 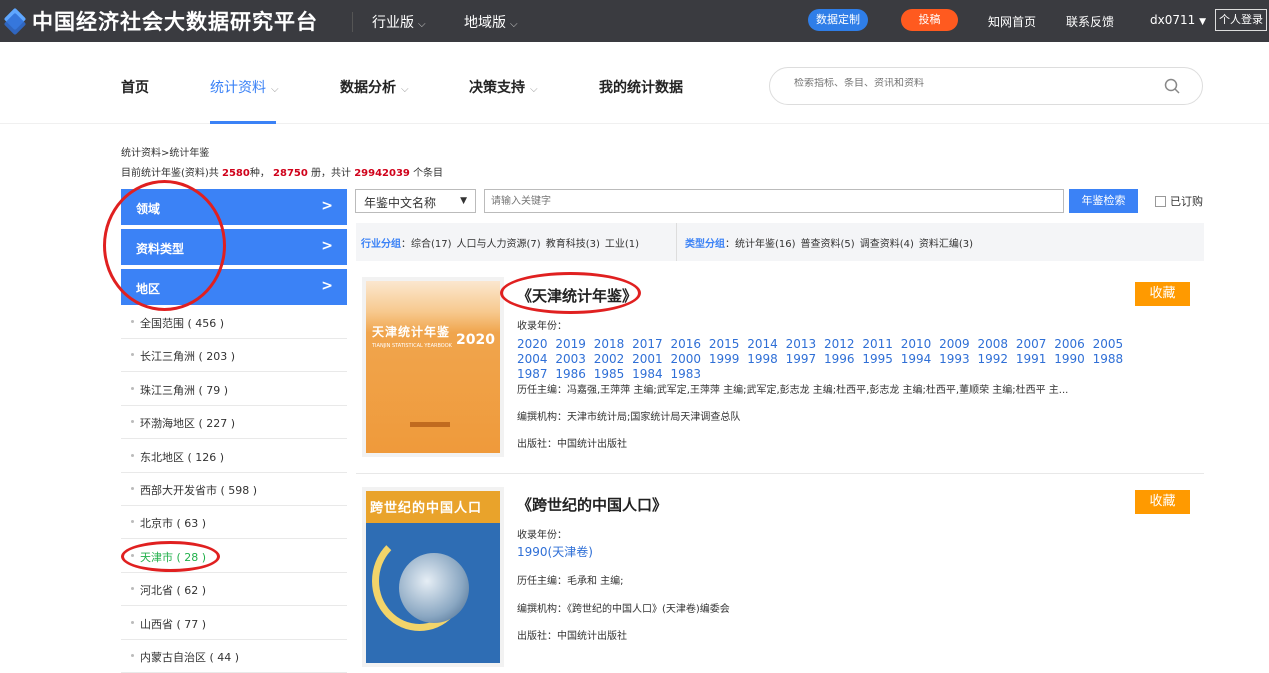 I want to click on global-search, so click(x=986, y=86).